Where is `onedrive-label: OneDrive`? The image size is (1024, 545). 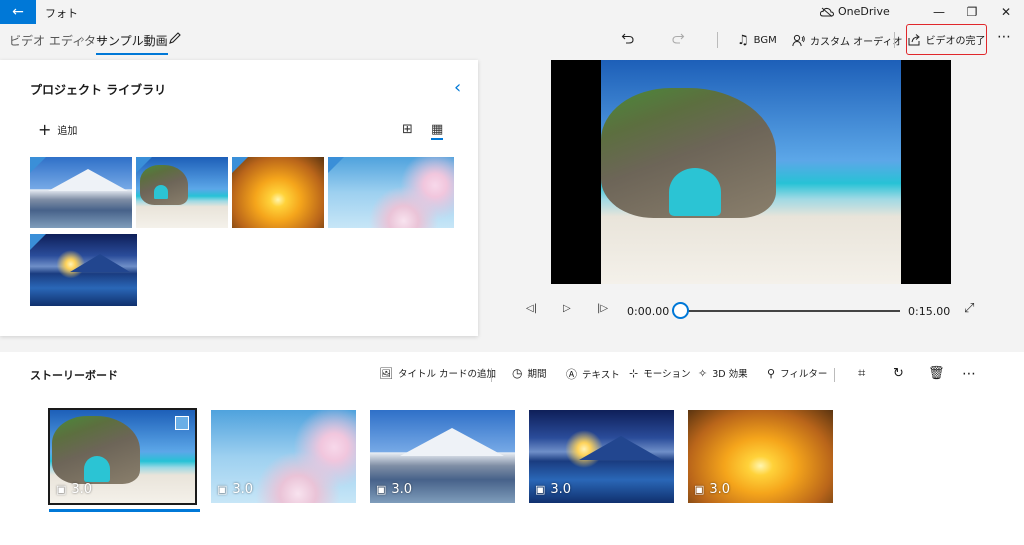 onedrive-label: OneDrive is located at coordinates (864, 11).